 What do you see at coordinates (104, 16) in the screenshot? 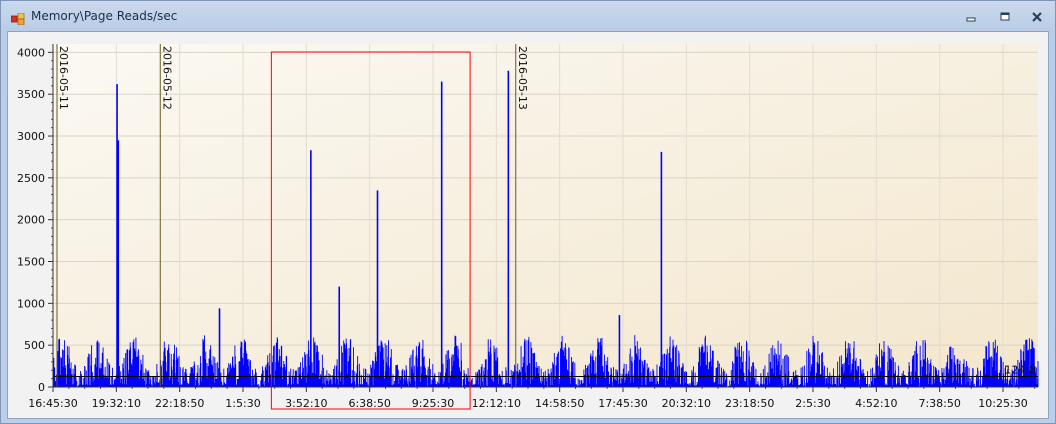
I see `window-title: Memory\Page Reads/sec` at bounding box center [104, 16].